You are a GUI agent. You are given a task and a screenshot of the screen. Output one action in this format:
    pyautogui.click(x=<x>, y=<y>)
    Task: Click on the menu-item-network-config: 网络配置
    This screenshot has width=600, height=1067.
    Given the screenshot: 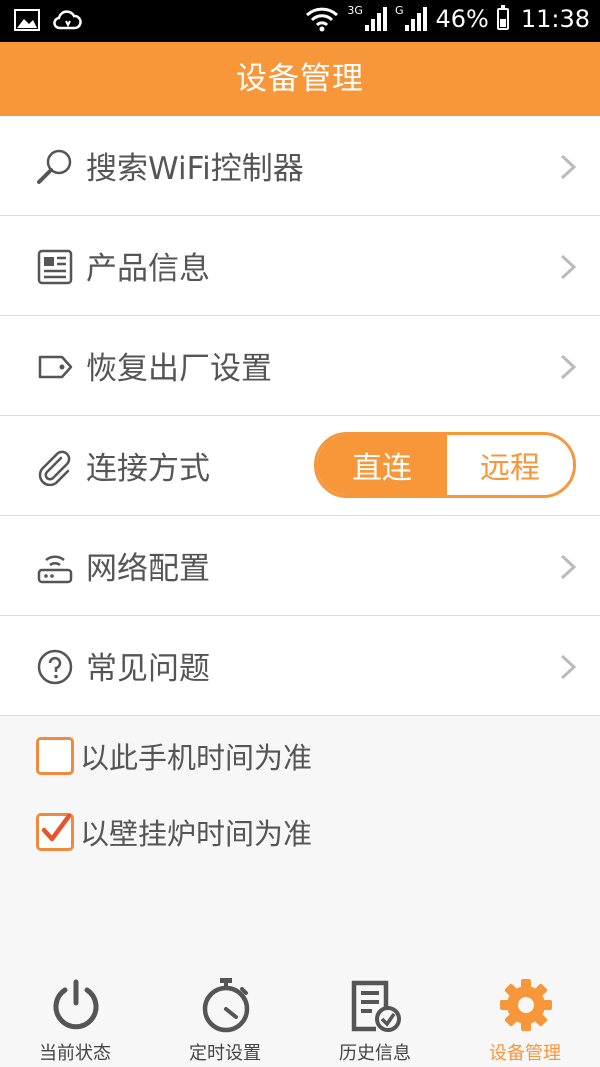 What is the action you would take?
    pyautogui.click(x=300, y=566)
    